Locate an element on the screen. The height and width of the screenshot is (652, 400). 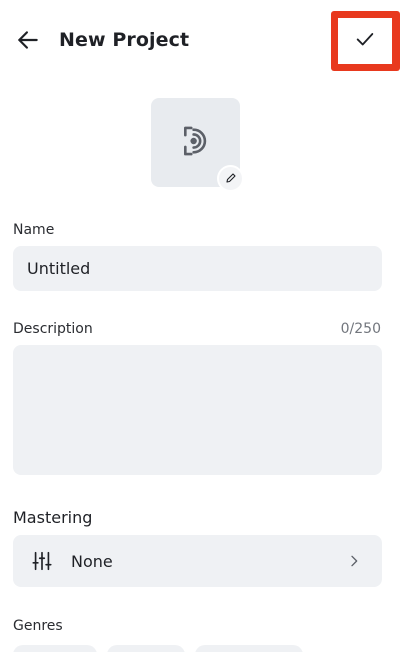
arrow-left-icon is located at coordinates (28, 42).